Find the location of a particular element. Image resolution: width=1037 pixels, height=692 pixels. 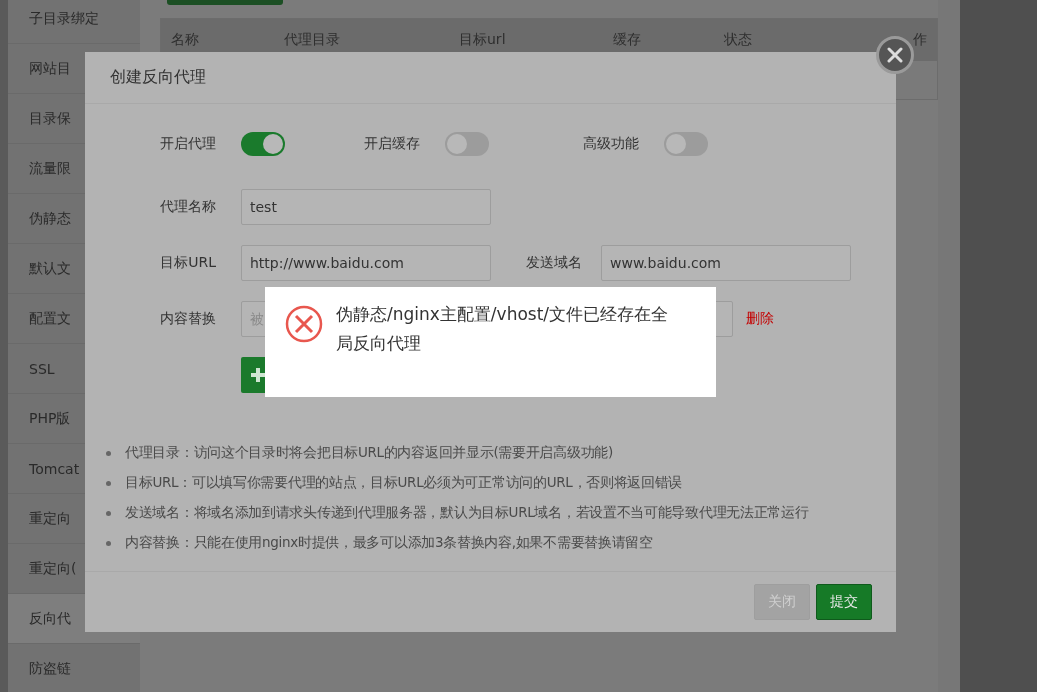

column-header: 作 is located at coordinates (920, 40).